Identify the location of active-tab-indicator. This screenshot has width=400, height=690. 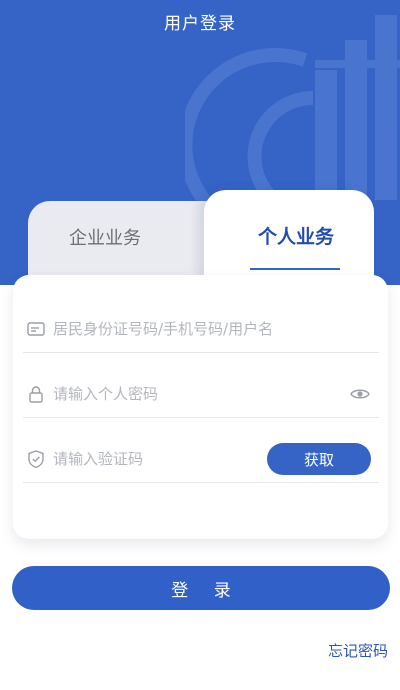
(295, 269).